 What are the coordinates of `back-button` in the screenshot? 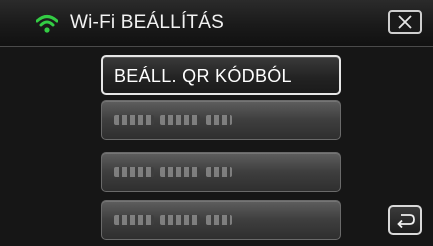 It's located at (405, 220).